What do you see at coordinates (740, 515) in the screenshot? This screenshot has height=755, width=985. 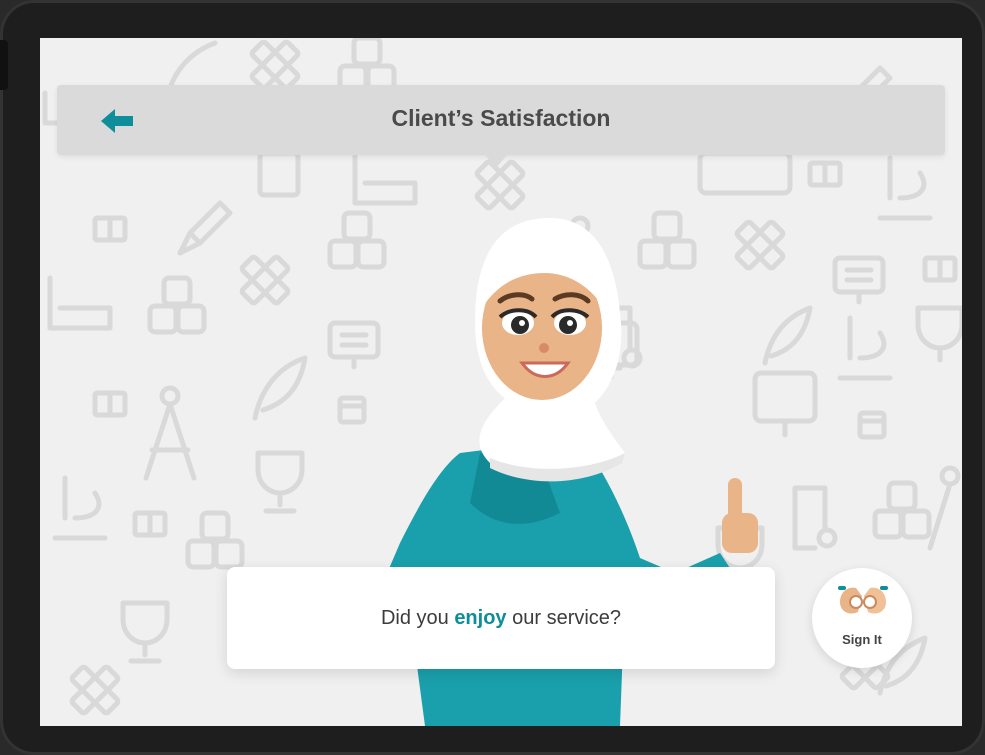 I see `thumbs-up-hand` at bounding box center [740, 515].